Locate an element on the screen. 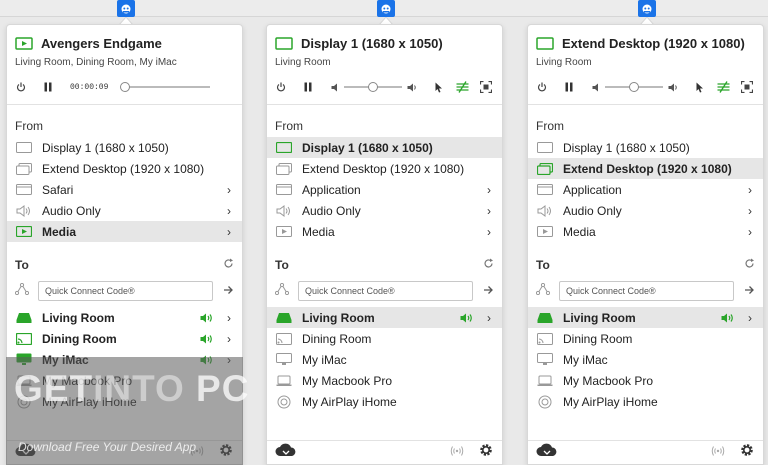  target-label: My Macbook Pro is located at coordinates (347, 380).